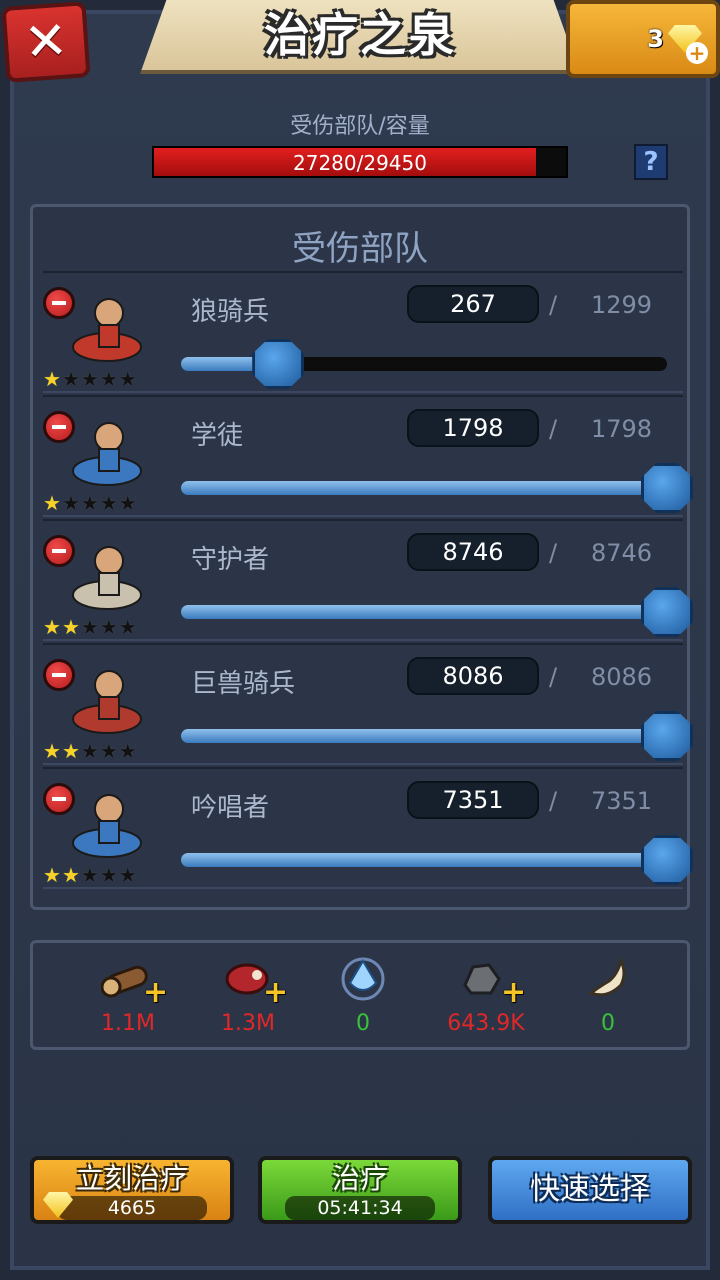 This screenshot has width=720, height=1280. Describe the element at coordinates (134, 981) in the screenshot. I see `wood-icon: +` at that location.